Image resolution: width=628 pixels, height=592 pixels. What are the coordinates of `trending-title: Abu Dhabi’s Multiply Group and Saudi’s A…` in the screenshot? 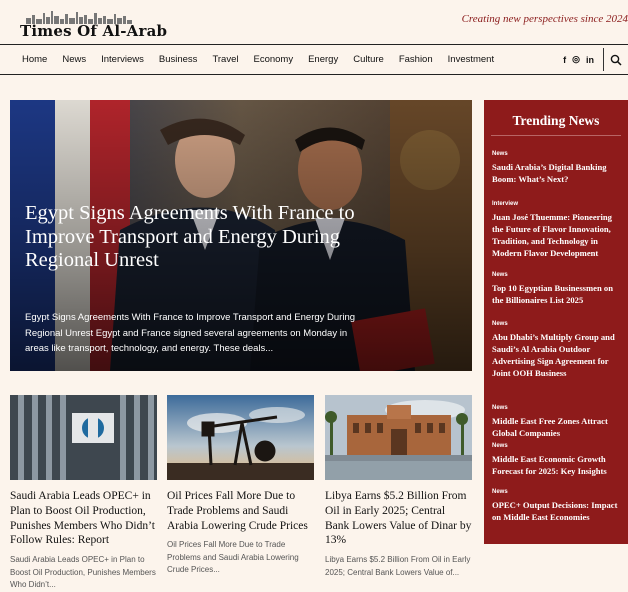 It's located at (557, 355).